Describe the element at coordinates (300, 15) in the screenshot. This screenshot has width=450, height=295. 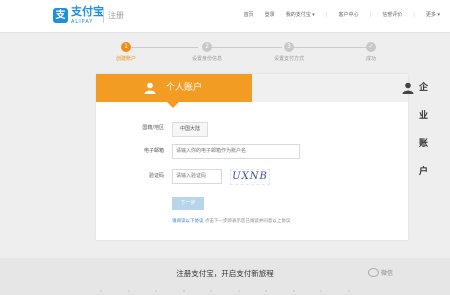
I see `nav-my-alipay: 我的支付宝 ▾` at that location.